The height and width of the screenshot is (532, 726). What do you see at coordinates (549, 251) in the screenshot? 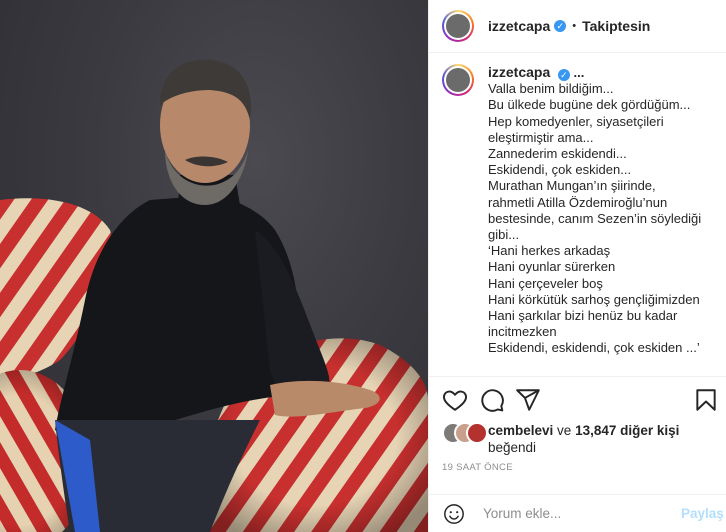
I see `caption-line: ‘Hani herkes arkadaş` at bounding box center [549, 251].